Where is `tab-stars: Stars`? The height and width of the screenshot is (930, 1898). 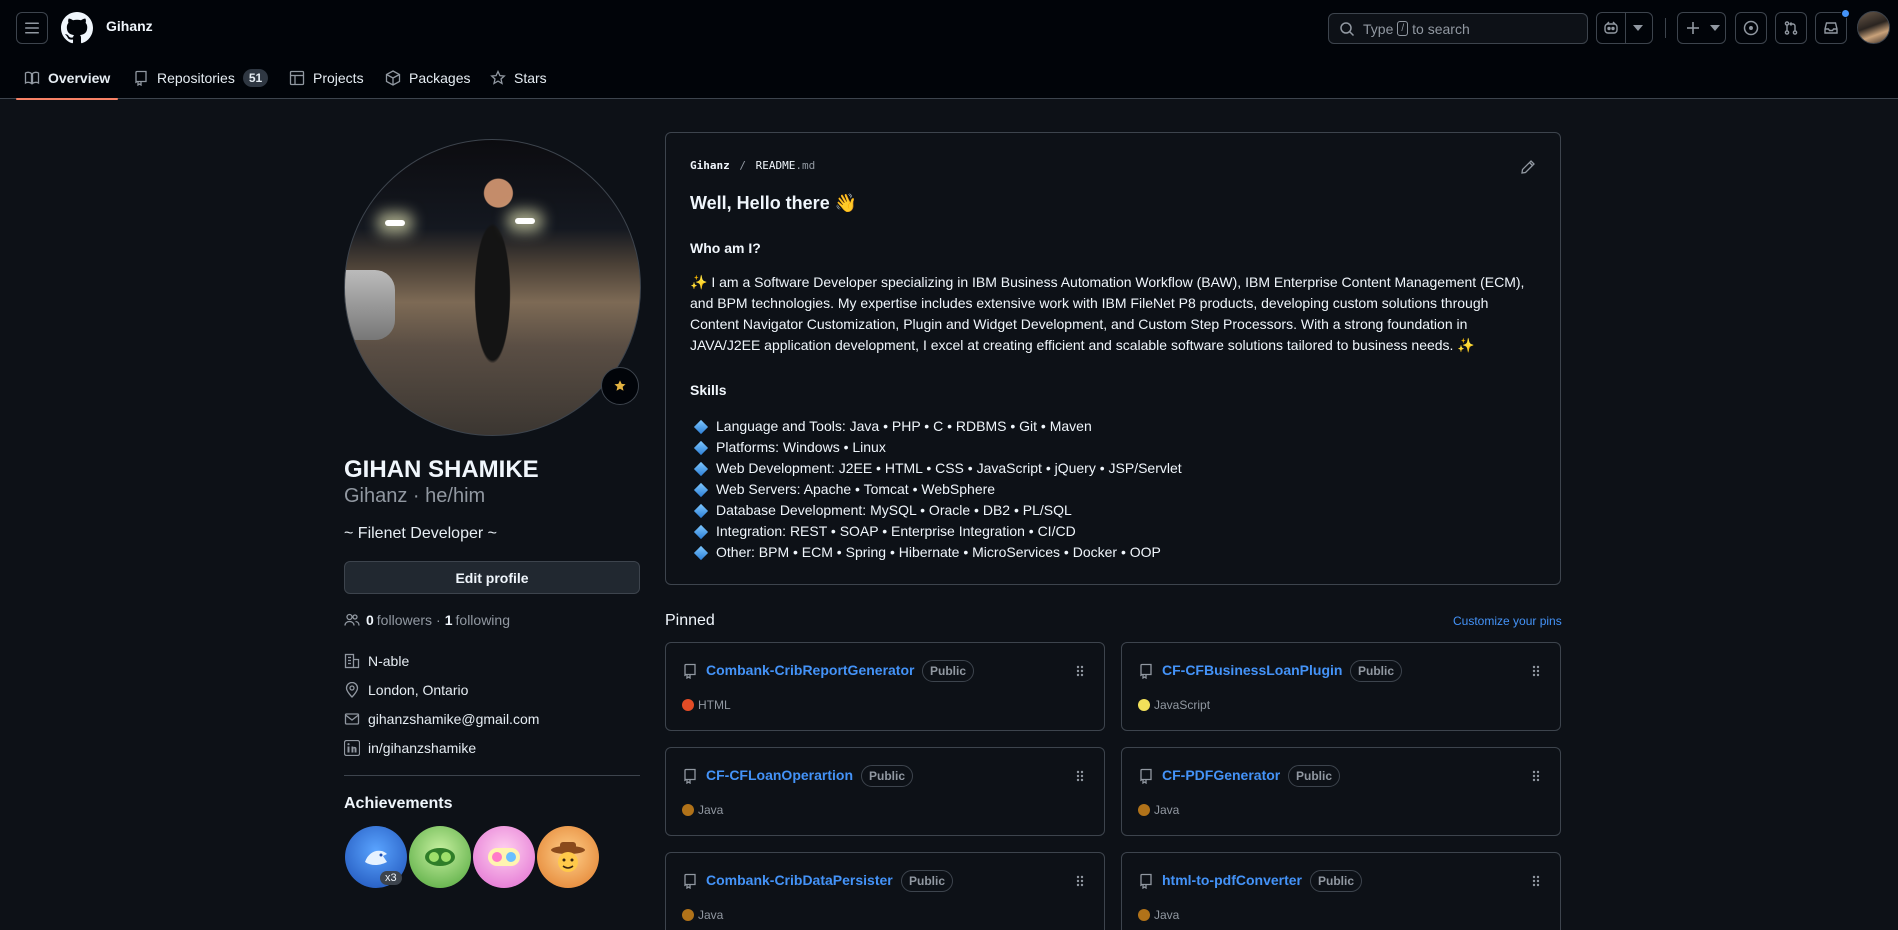 tab-stars: Stars is located at coordinates (518, 77).